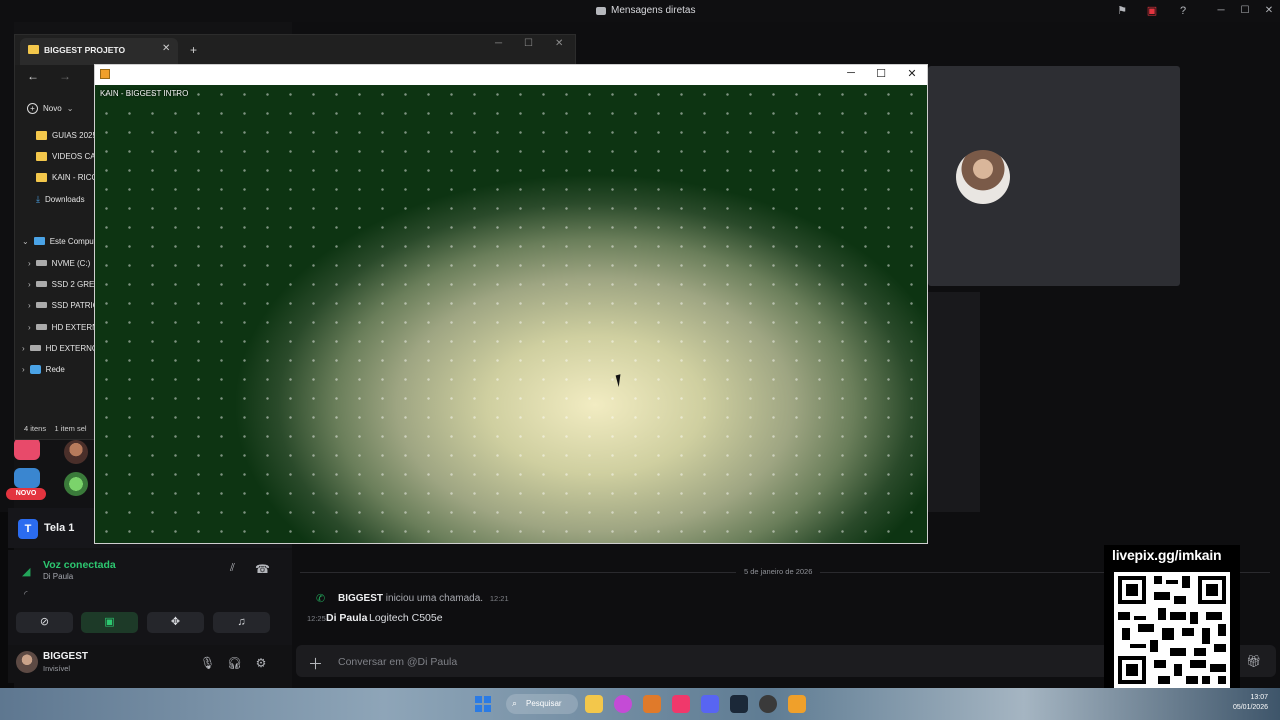 The width and height of the screenshot is (1280, 720). What do you see at coordinates (315, 663) in the screenshot?
I see `add-attachment-icon: ＋` at bounding box center [315, 663].